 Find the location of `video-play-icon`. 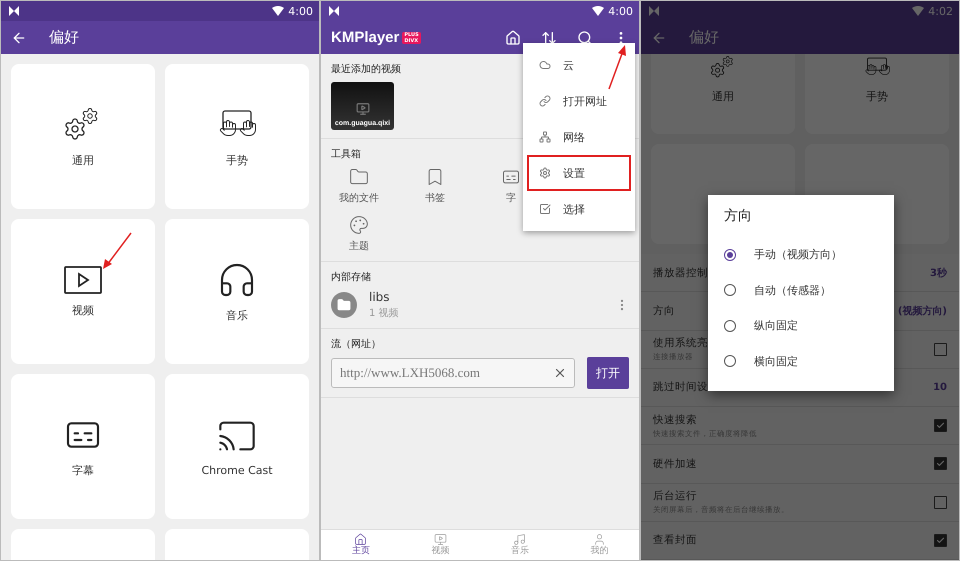

video-play-icon is located at coordinates (83, 280).